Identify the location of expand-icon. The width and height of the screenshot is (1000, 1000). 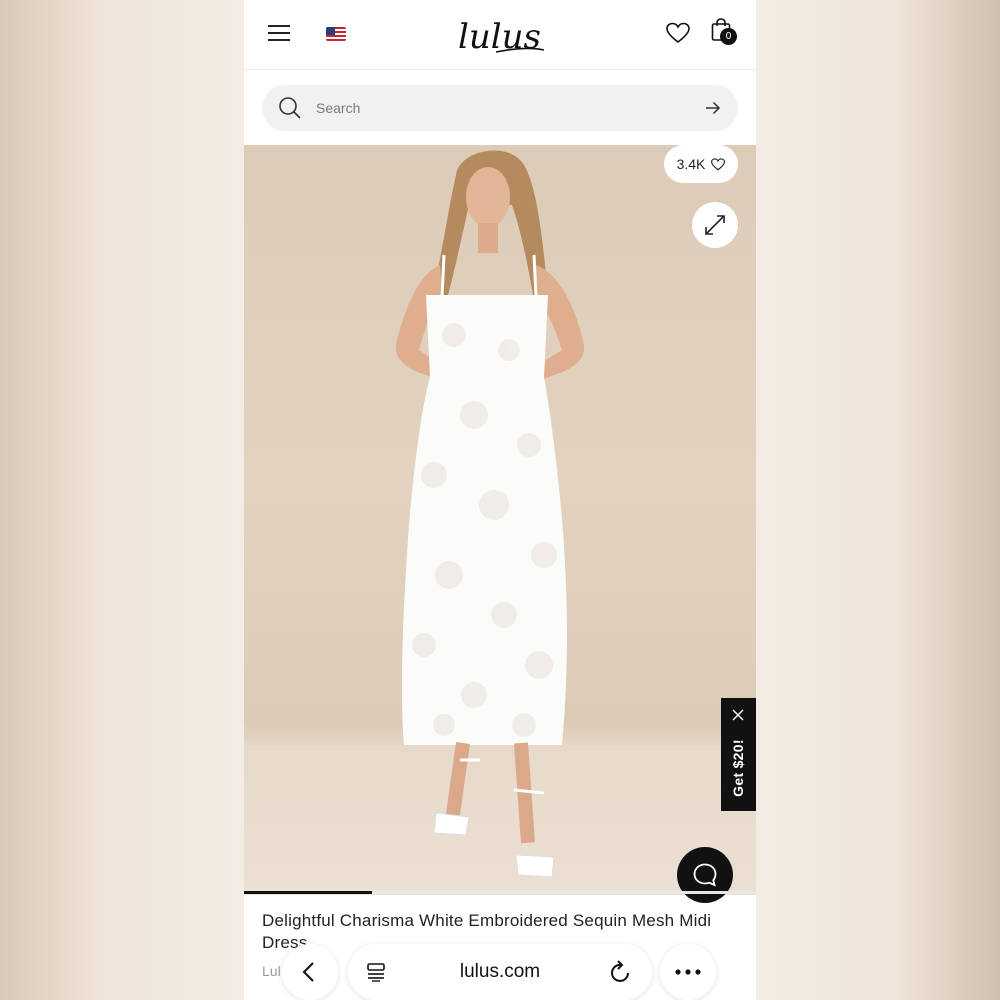
(715, 225).